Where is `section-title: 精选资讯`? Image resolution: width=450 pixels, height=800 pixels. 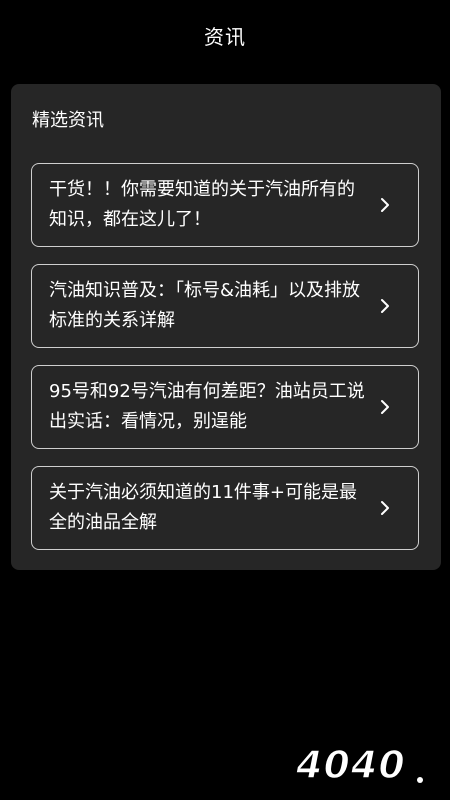
section-title: 精选资讯 is located at coordinates (68, 120).